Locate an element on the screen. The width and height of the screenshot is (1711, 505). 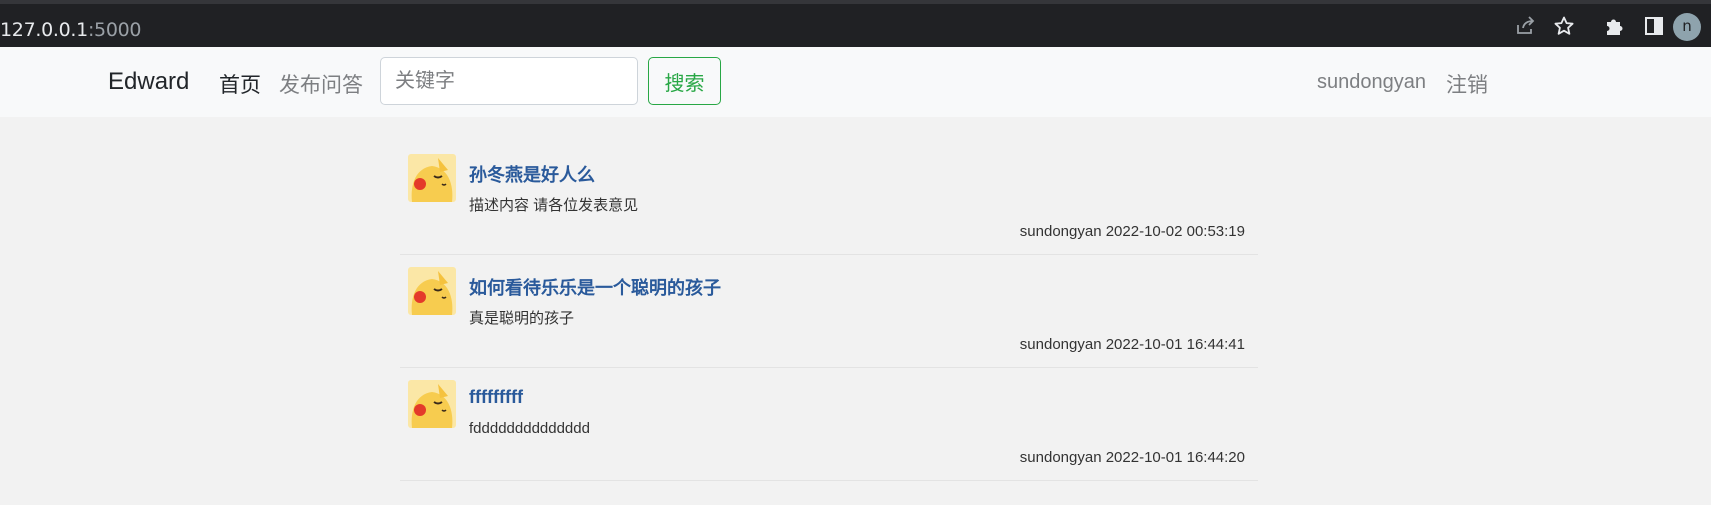
nav-link-post-question: 发布问答 is located at coordinates (321, 84).